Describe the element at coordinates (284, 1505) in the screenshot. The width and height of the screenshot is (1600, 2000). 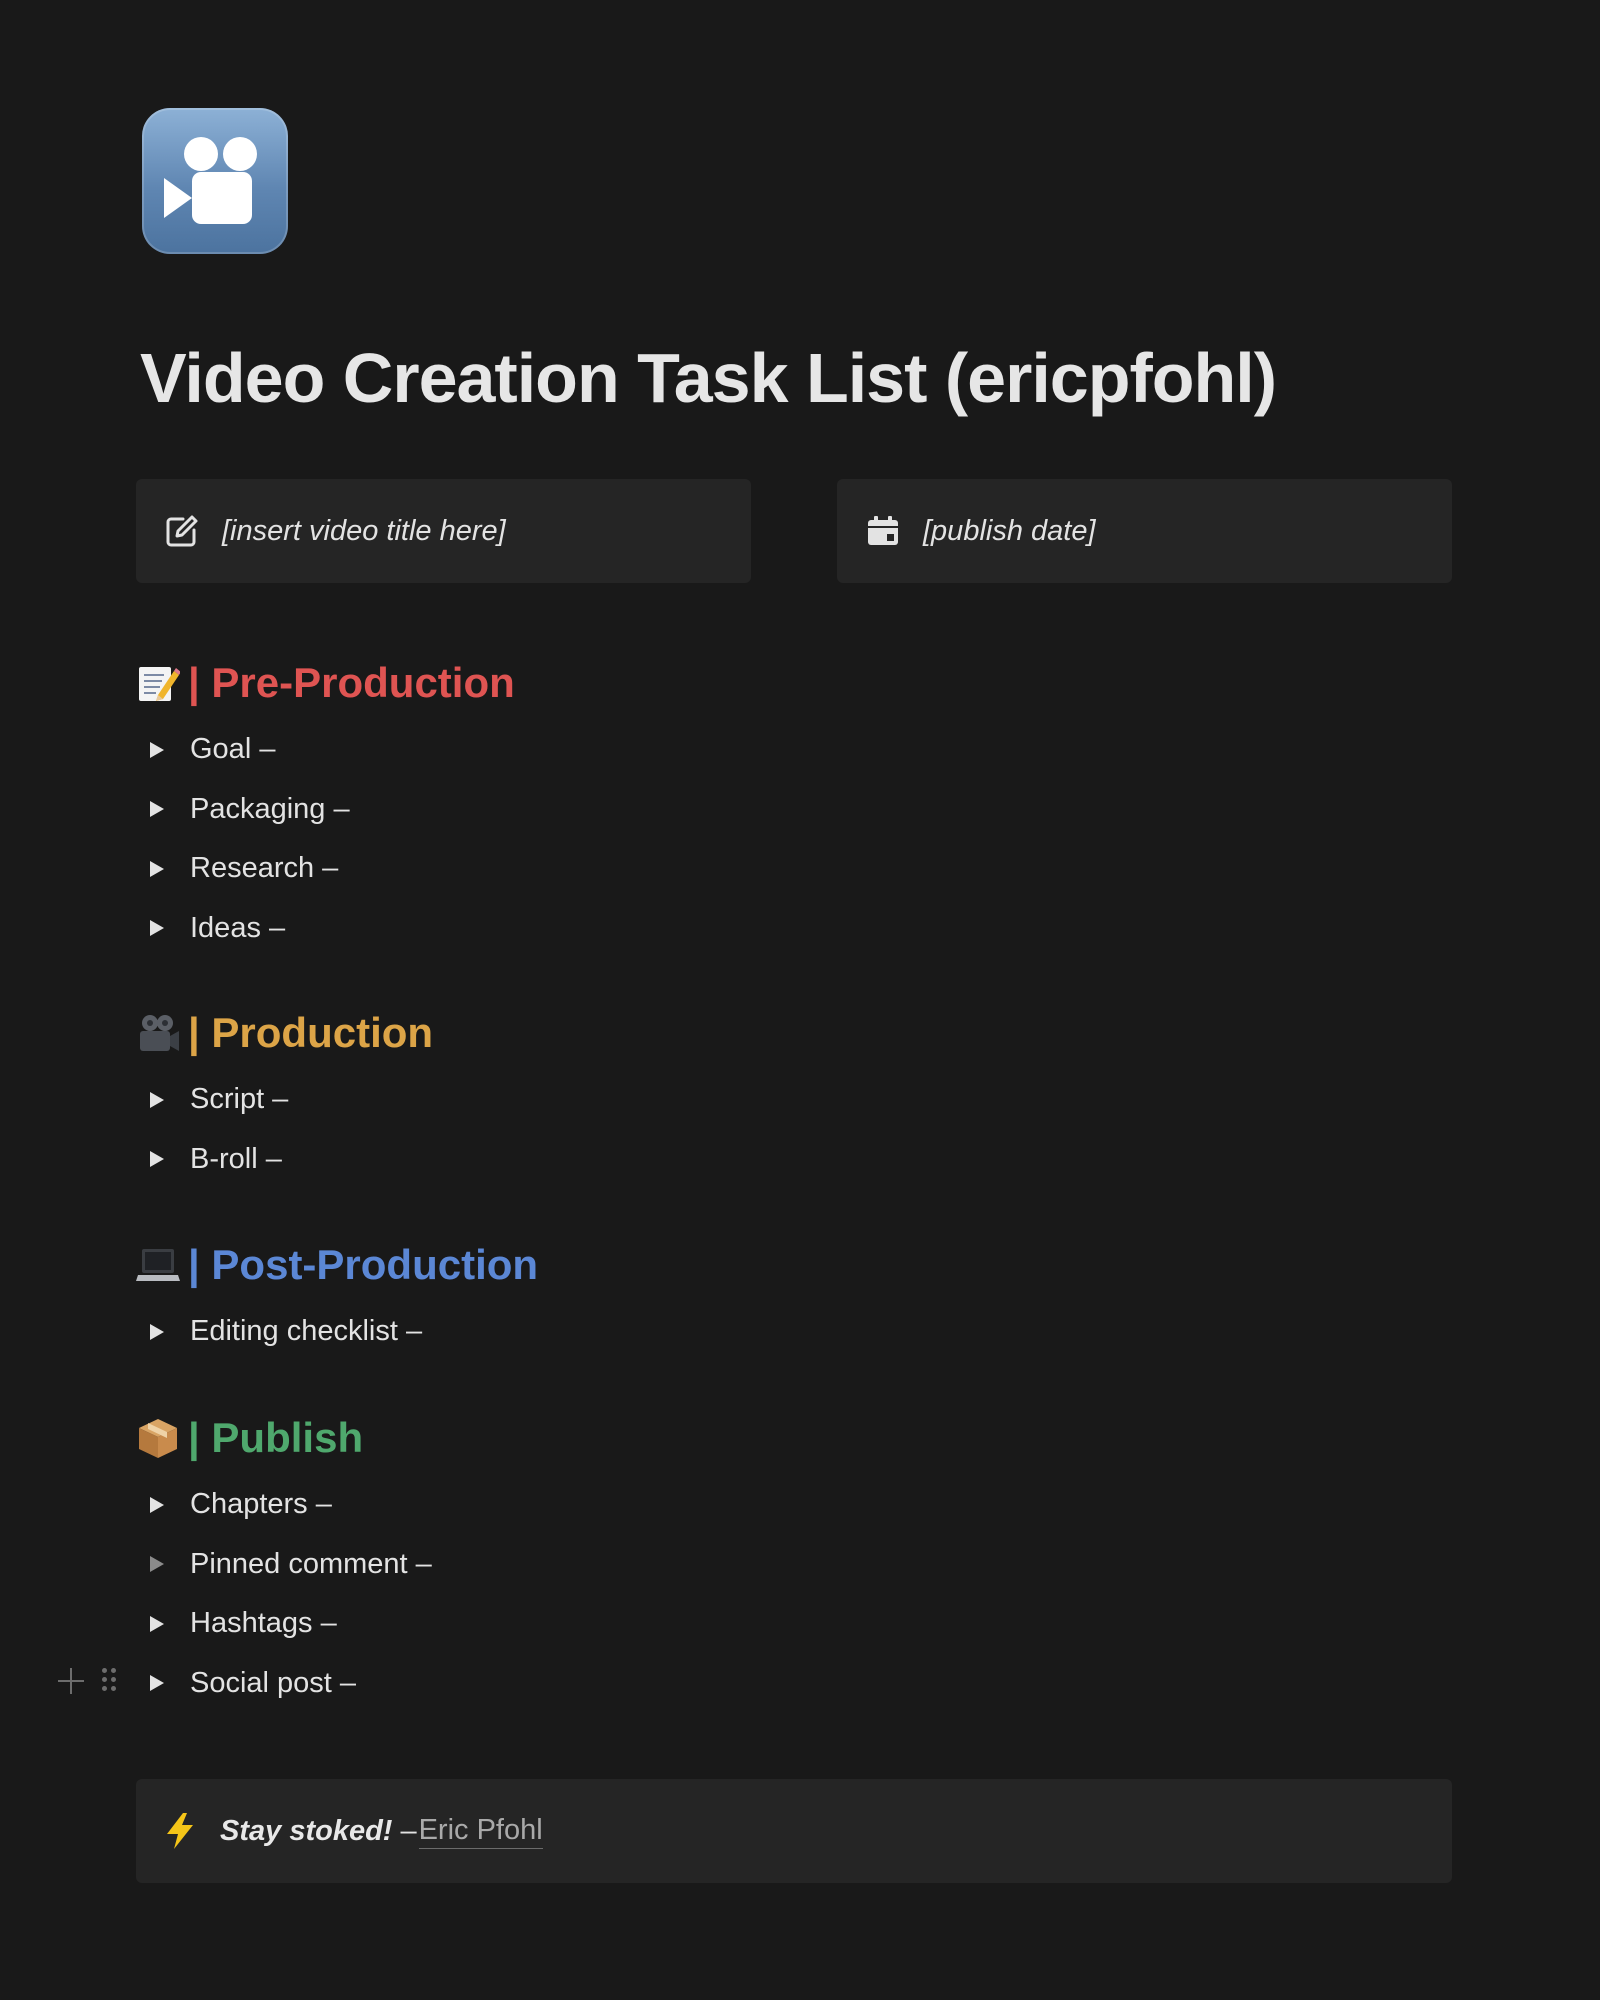
I see `toggle-item-chapters: Chapters –` at that location.